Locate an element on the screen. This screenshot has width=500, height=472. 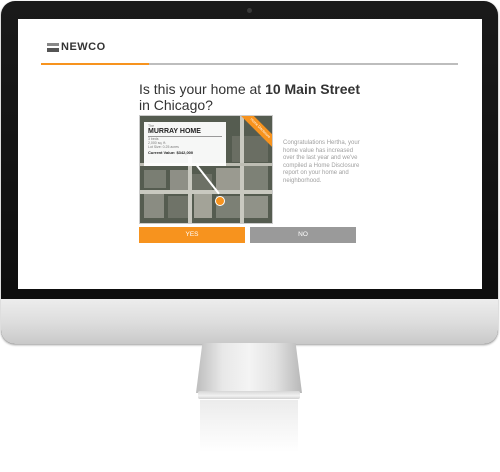
location-pin-icon is located at coordinates (220, 201).